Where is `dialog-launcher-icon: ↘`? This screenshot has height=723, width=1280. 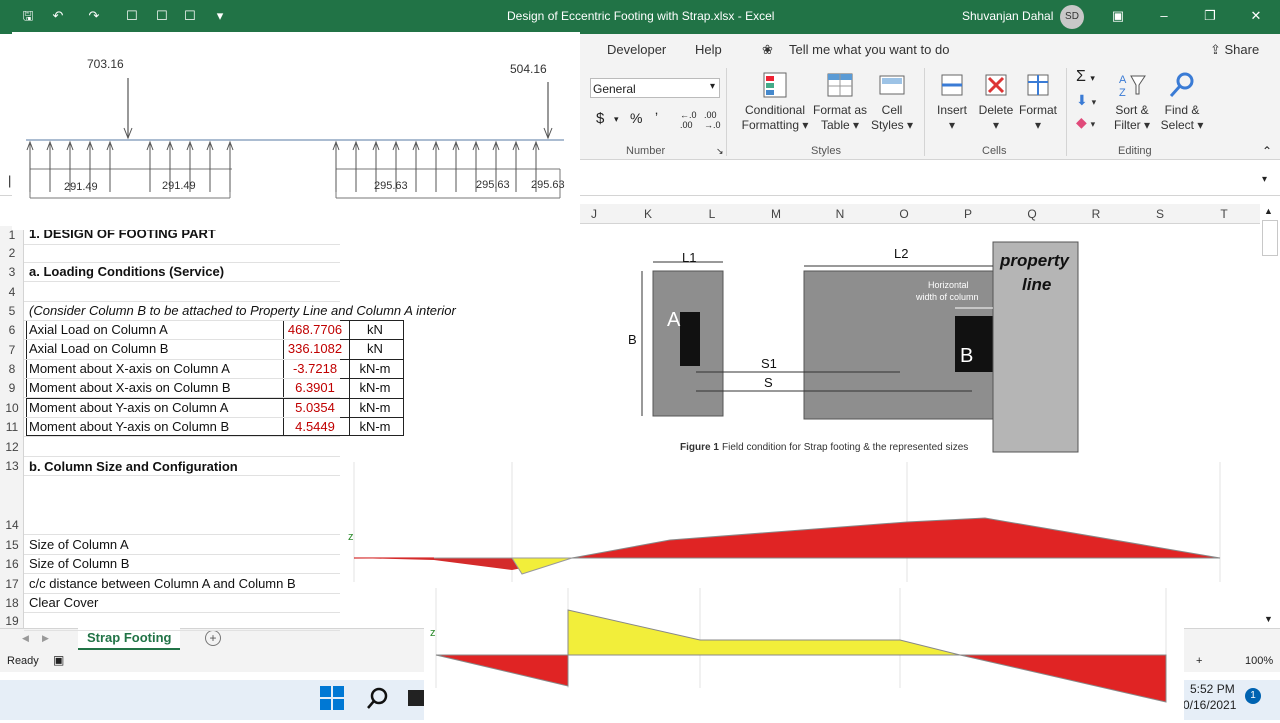 dialog-launcher-icon: ↘ is located at coordinates (720, 151).